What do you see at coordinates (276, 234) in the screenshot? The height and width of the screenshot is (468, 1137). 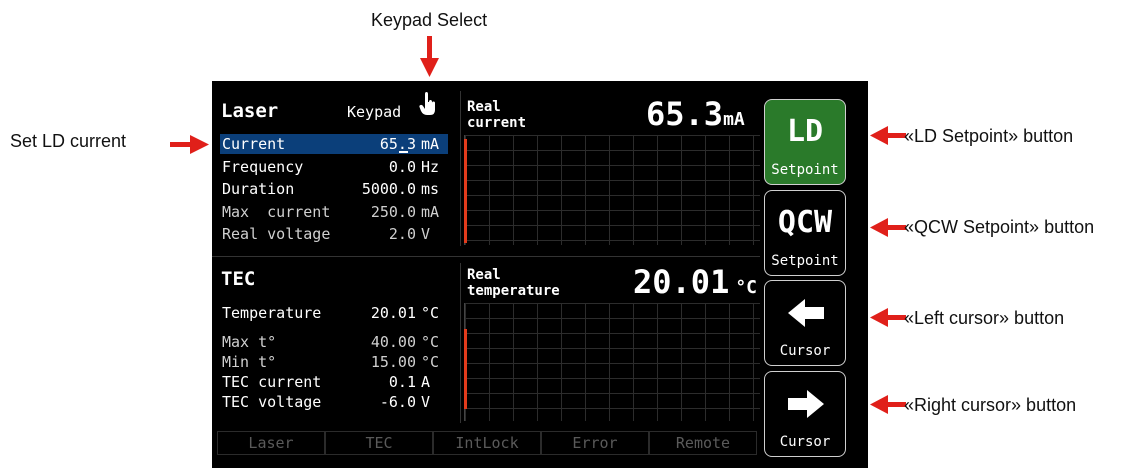 I see `row-label: Real voltage` at bounding box center [276, 234].